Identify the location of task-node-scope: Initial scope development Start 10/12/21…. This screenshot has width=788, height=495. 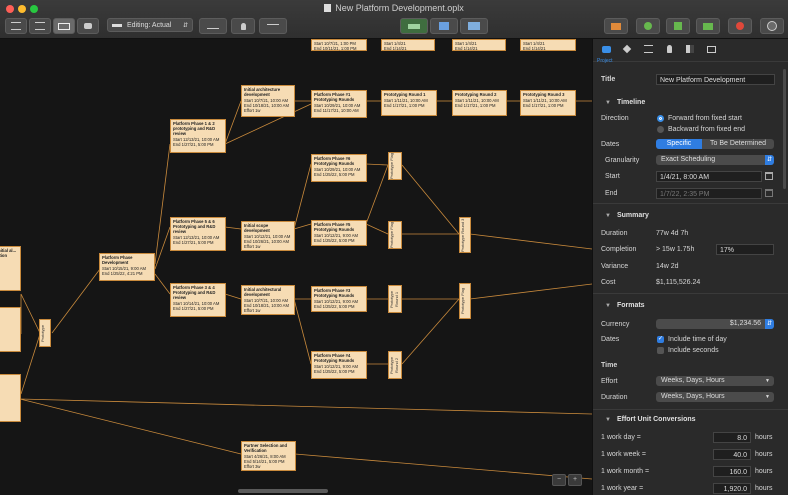
(268, 236).